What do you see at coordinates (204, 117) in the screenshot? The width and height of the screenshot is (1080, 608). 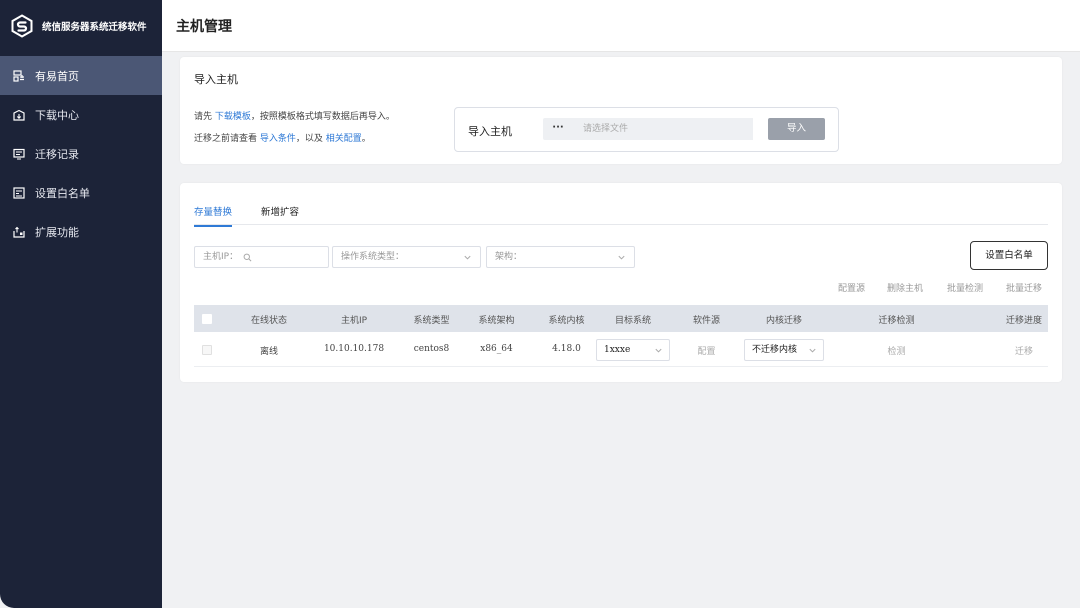 I see `hint-text: 请先` at bounding box center [204, 117].